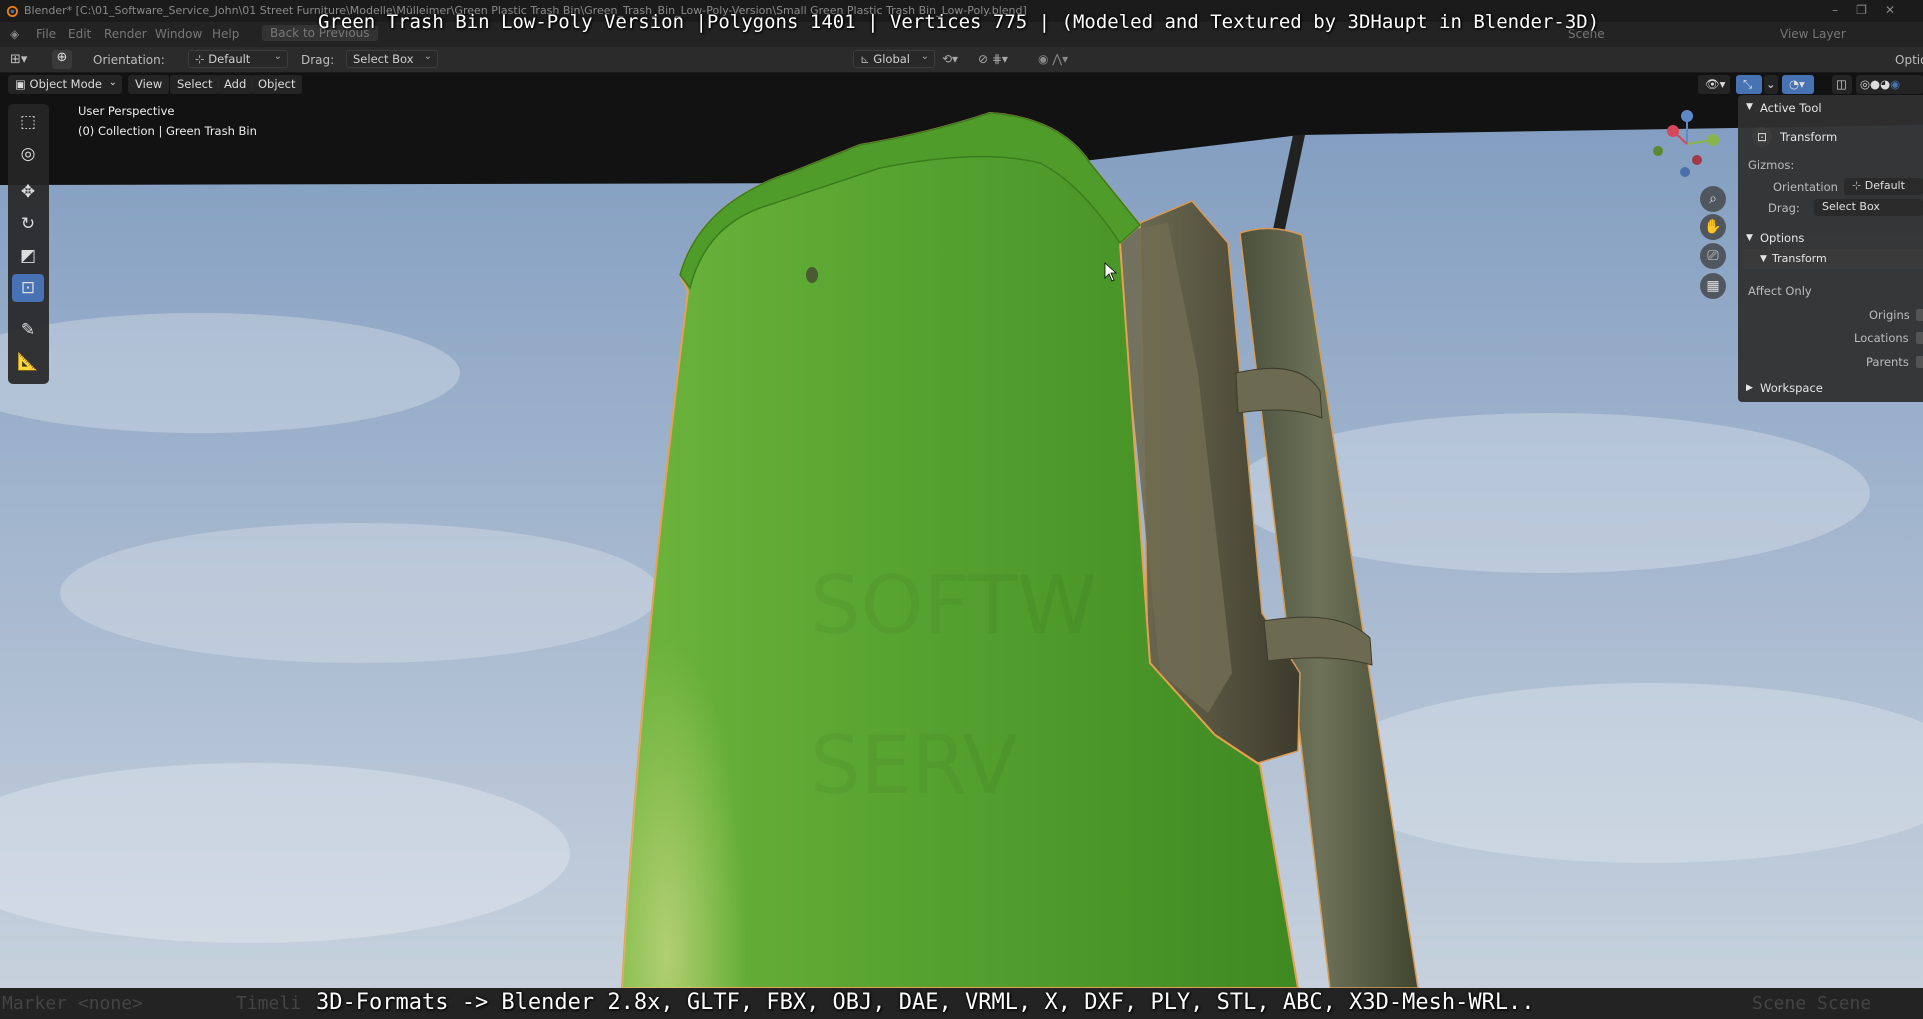 This screenshot has width=1923, height=1019. Describe the element at coordinates (812, 275) in the screenshot. I see `bin-hole` at that location.